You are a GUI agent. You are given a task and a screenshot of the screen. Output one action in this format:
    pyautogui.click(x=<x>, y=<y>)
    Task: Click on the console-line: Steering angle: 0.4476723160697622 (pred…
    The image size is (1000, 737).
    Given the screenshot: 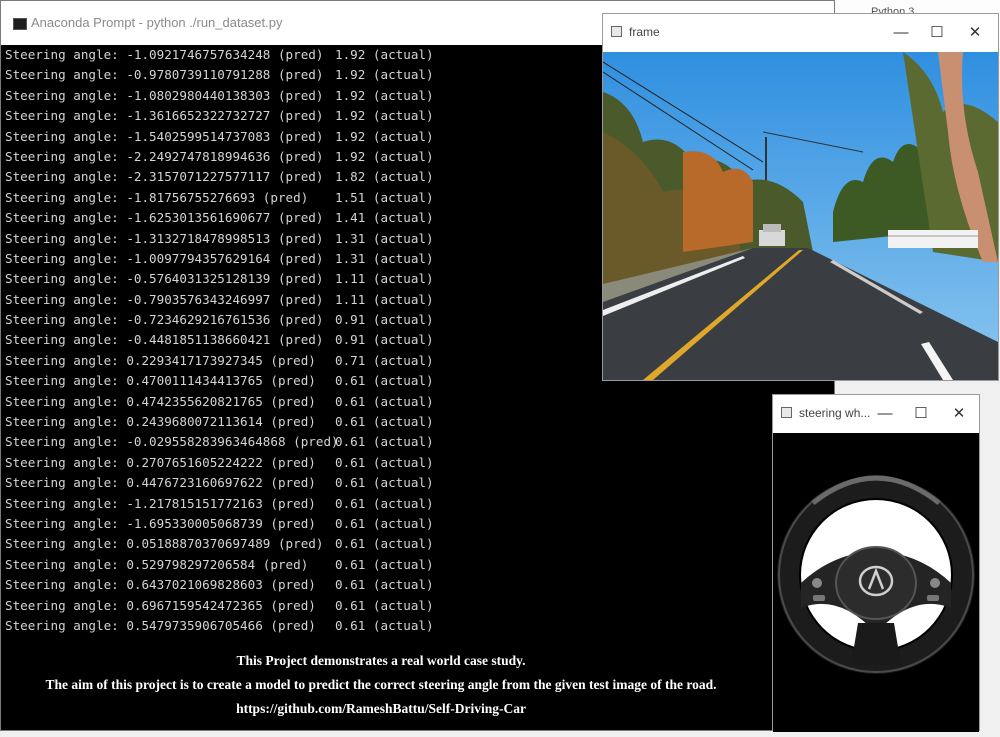 What is the action you would take?
    pyautogui.click(x=230, y=483)
    